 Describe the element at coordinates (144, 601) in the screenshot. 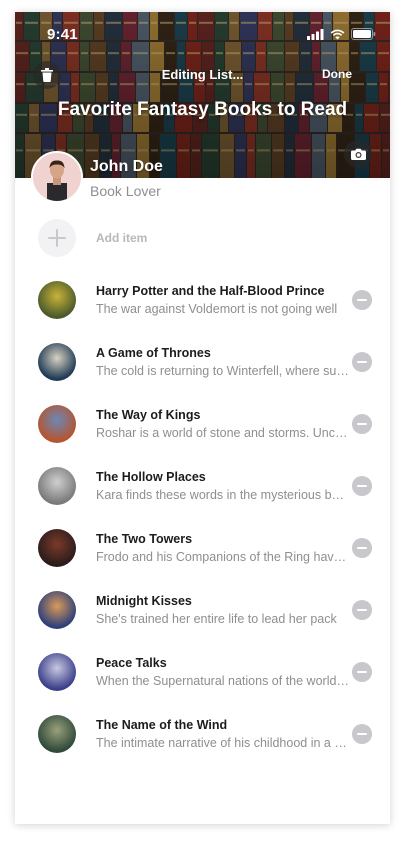

I see `book-title: Midnight Kisses` at that location.